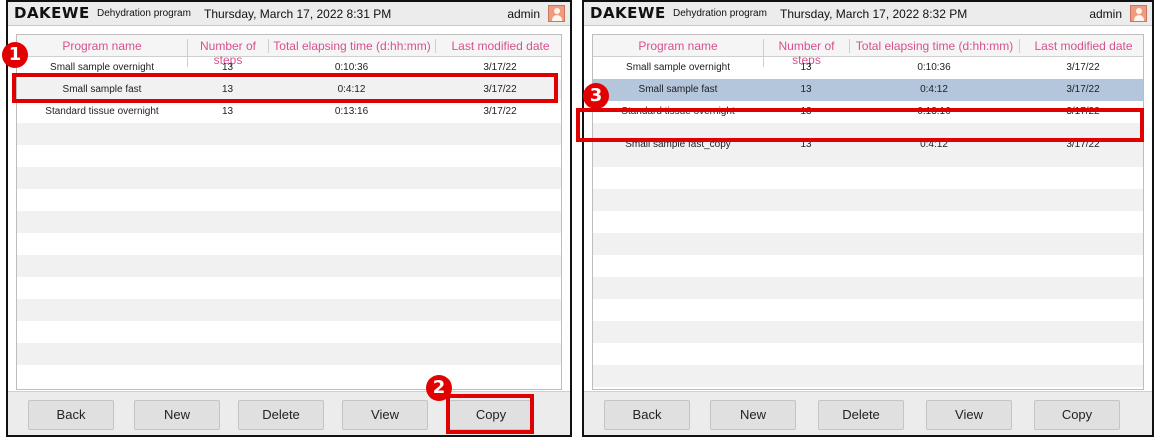 Image resolution: width=1160 pixels, height=437 pixels. Describe the element at coordinates (102, 111) in the screenshot. I see `cell-program-name: Standard tissue overnight` at that location.